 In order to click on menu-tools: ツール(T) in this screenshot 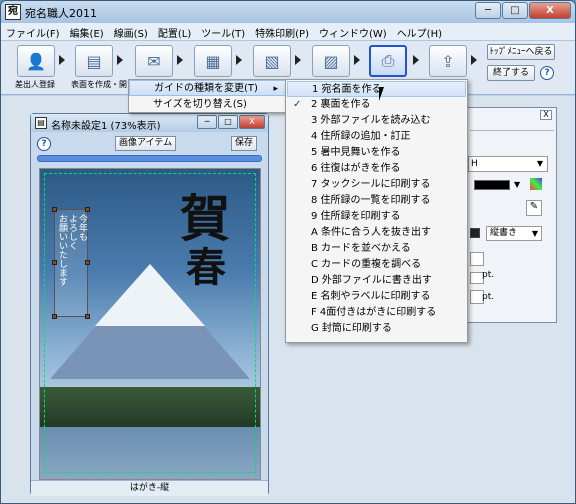, I will do `click(223, 31)`.